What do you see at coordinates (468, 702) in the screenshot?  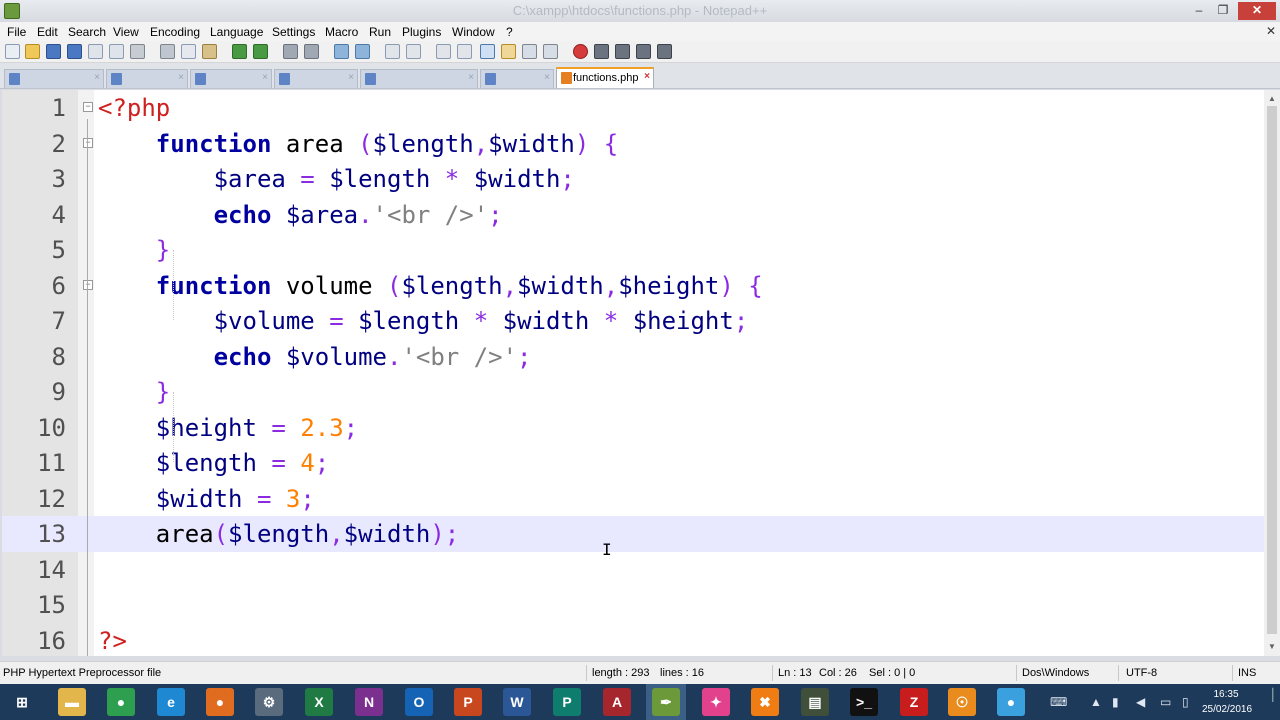 I see `powerpoint-icon: P` at bounding box center [468, 702].